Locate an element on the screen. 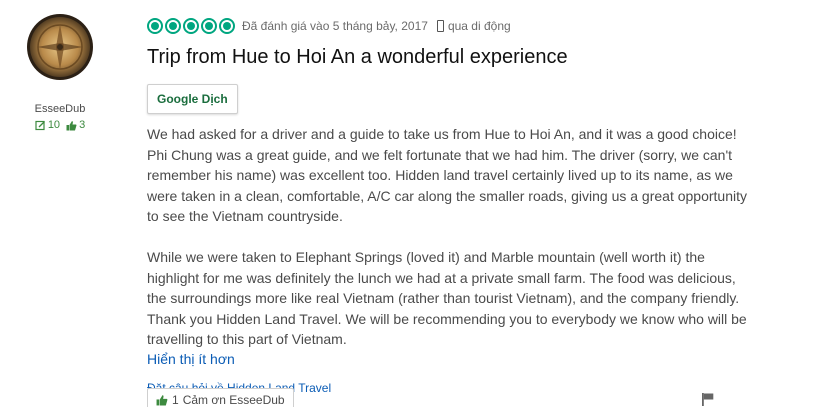 This screenshot has height=407, width=827. reviewer-info: EsseeDub 10 3 is located at coordinates (60, 72).